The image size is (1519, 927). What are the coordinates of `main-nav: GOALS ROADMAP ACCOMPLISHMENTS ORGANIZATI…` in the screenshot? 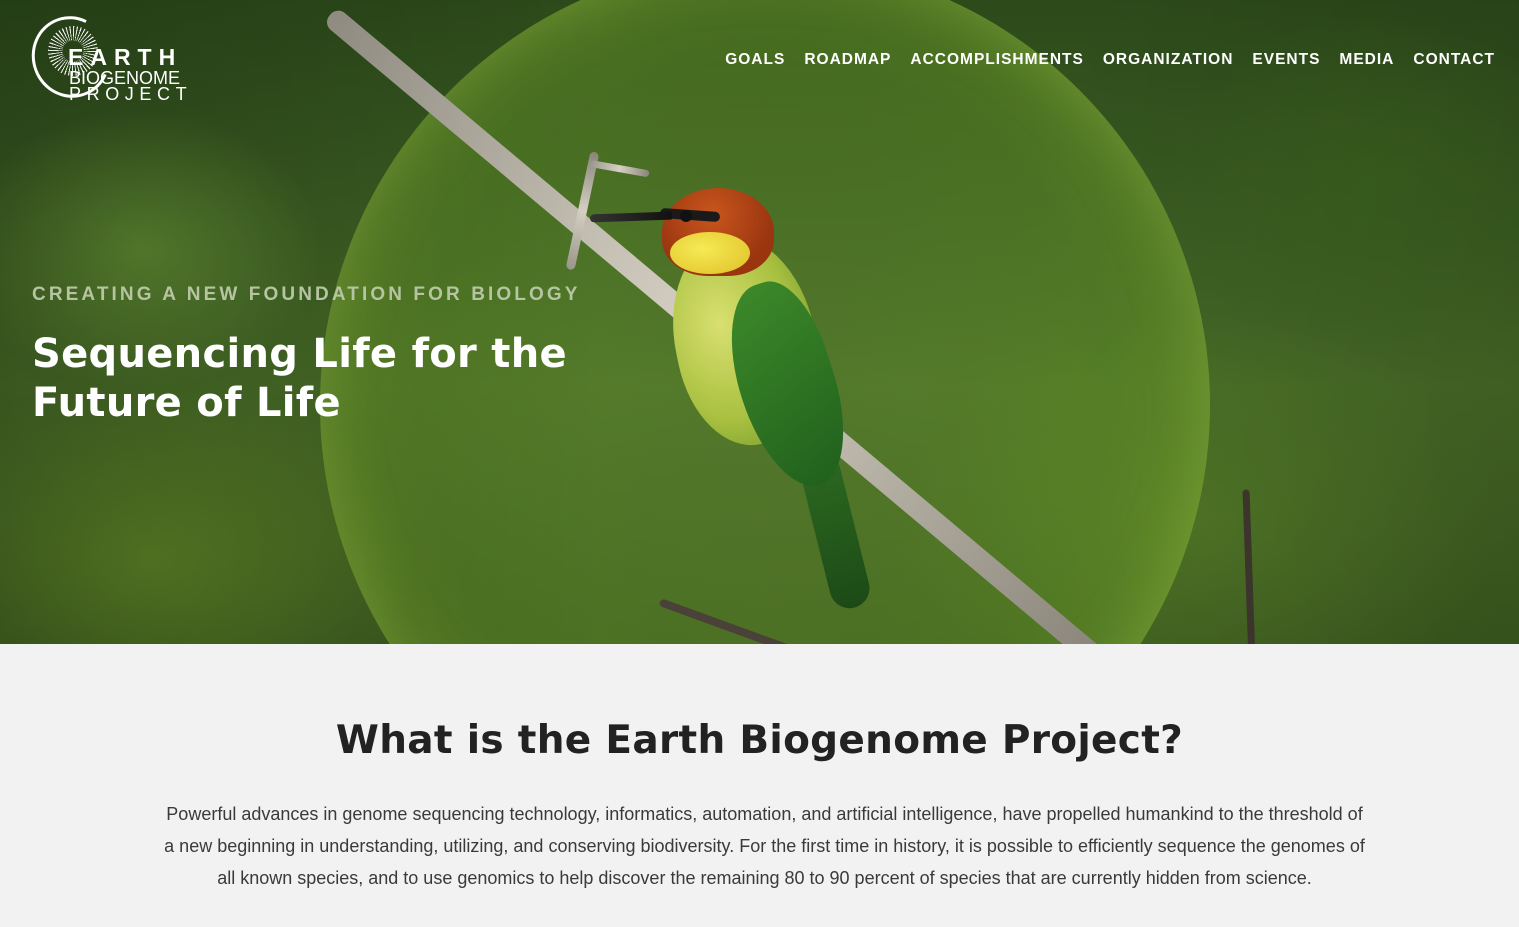 It's located at (1110, 60).